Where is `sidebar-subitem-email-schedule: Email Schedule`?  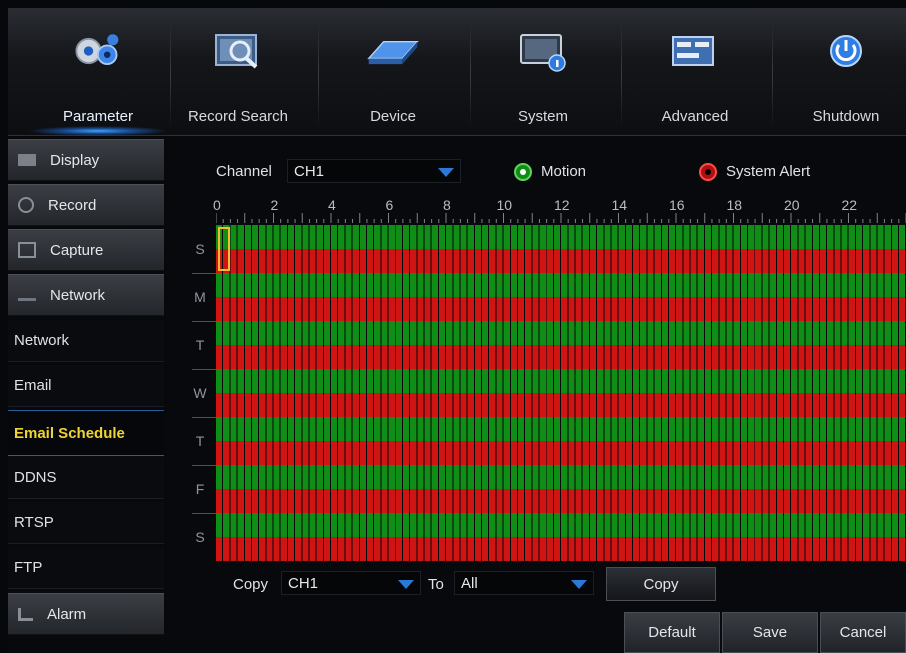
sidebar-subitem-email-schedule: Email Schedule is located at coordinates (86, 433).